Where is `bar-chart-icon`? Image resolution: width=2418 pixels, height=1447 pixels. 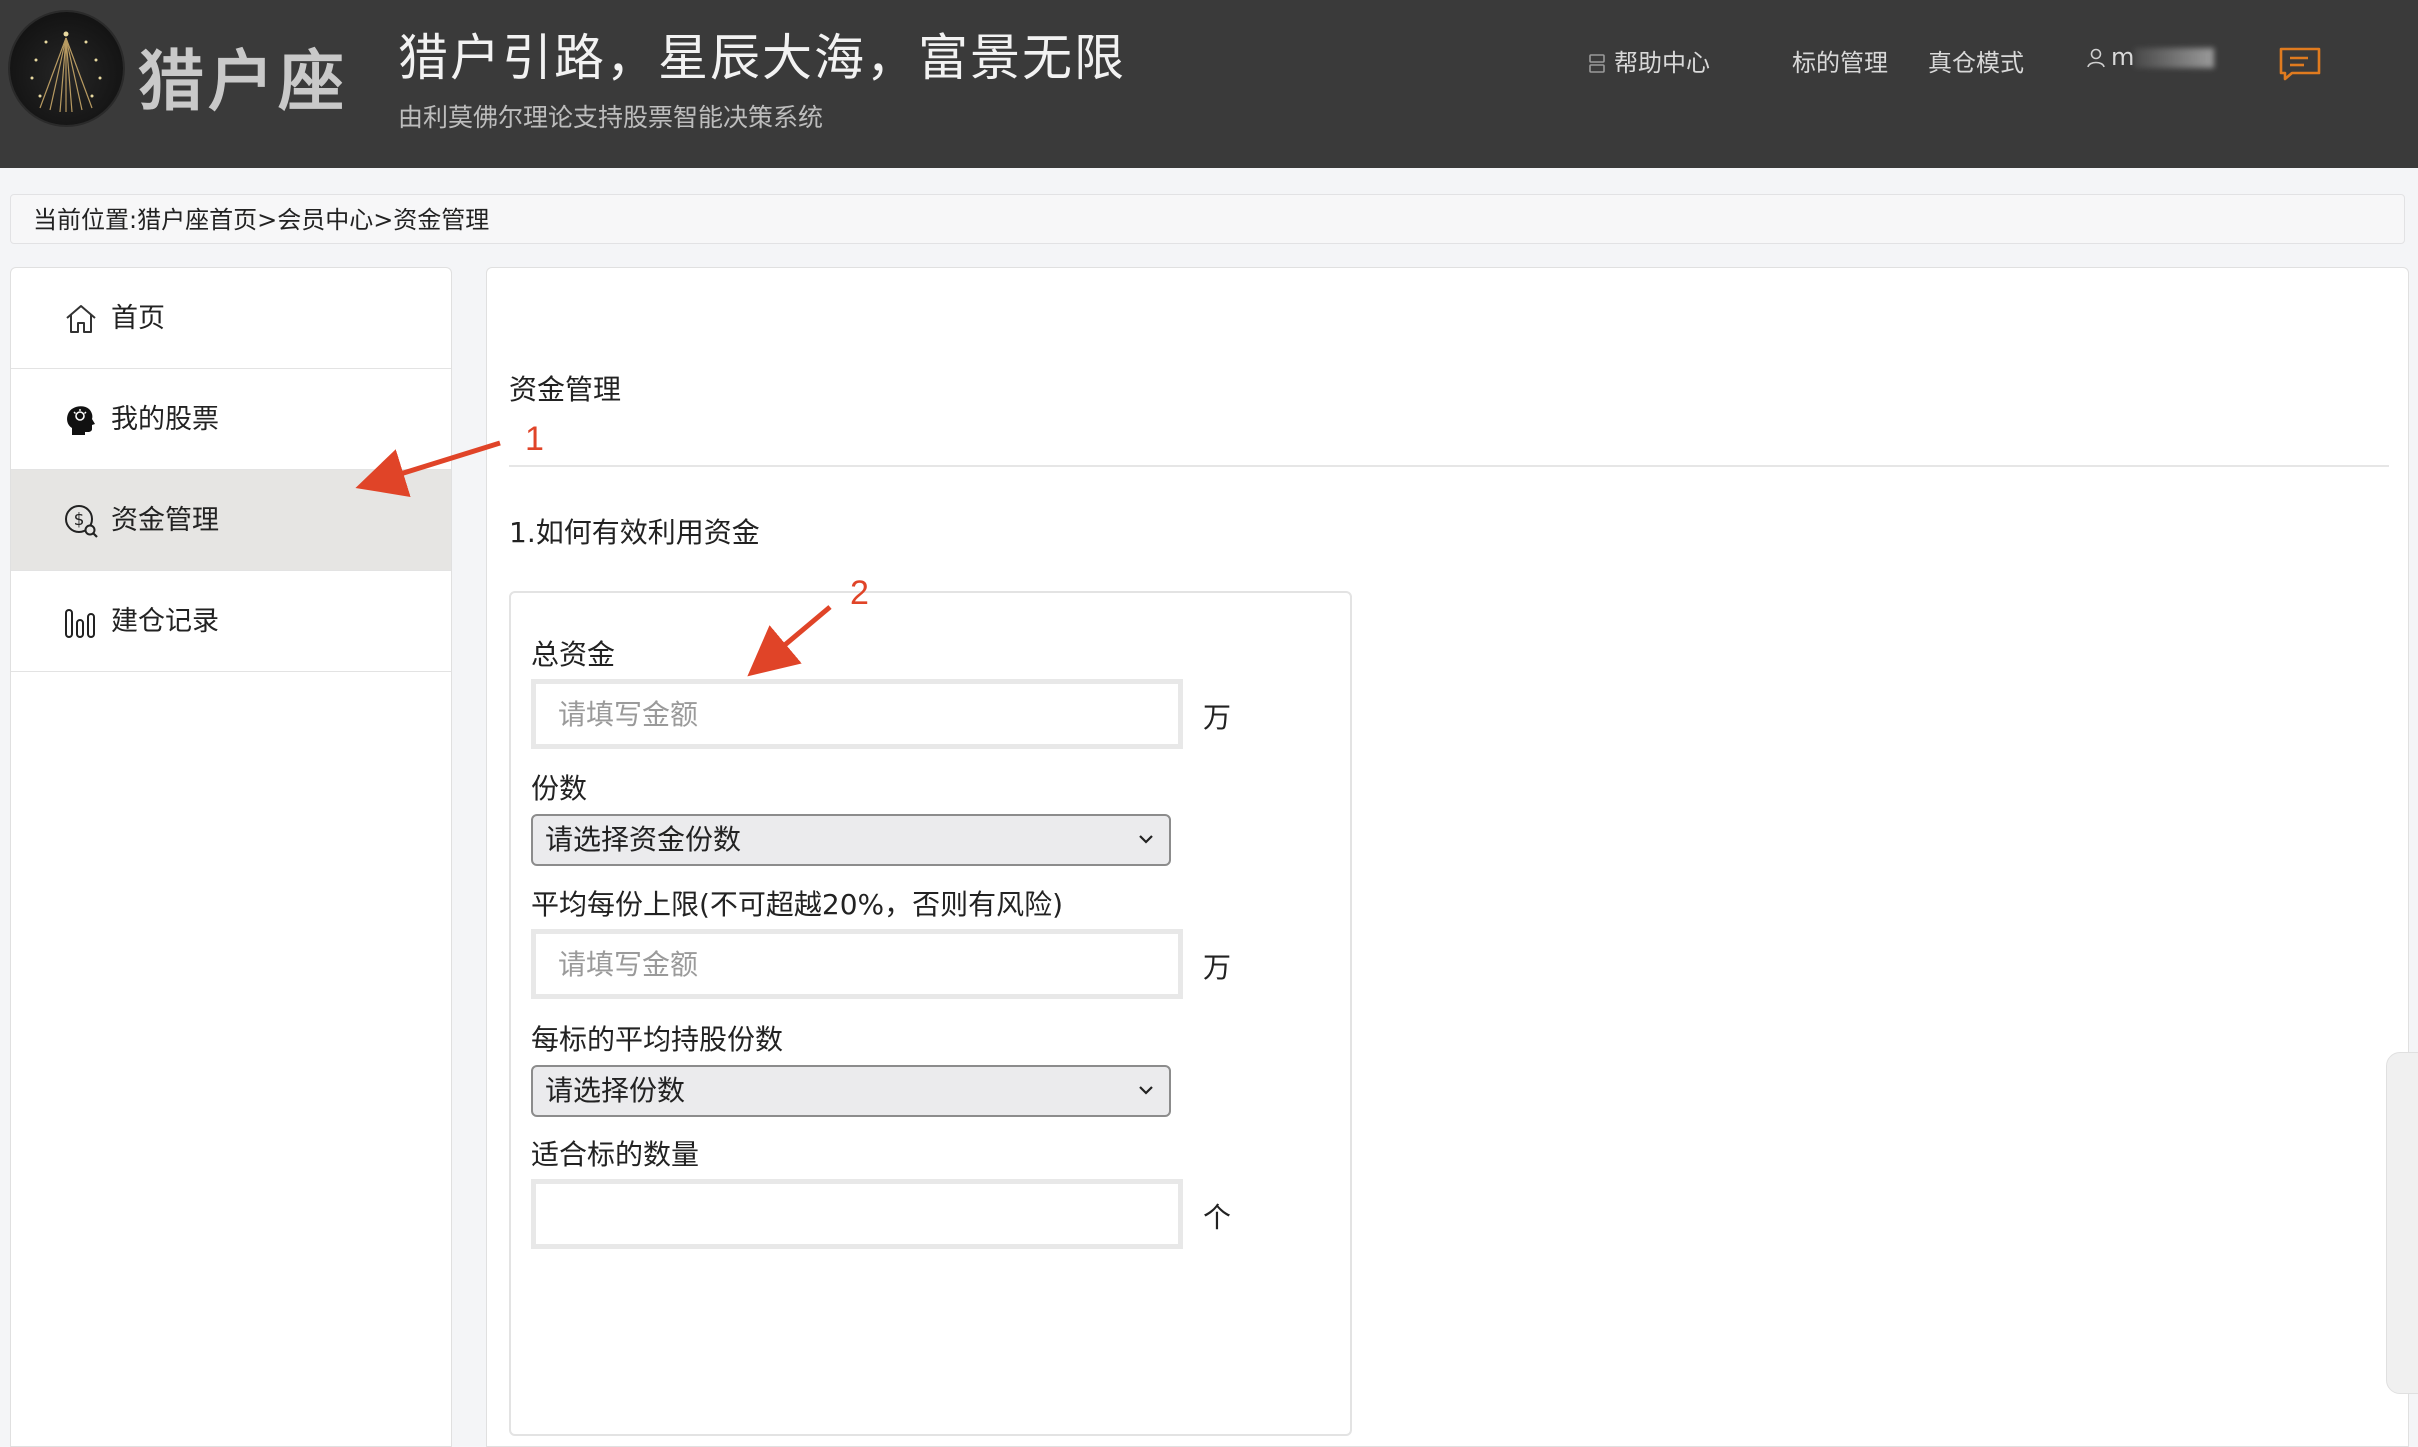 bar-chart-icon is located at coordinates (80, 623).